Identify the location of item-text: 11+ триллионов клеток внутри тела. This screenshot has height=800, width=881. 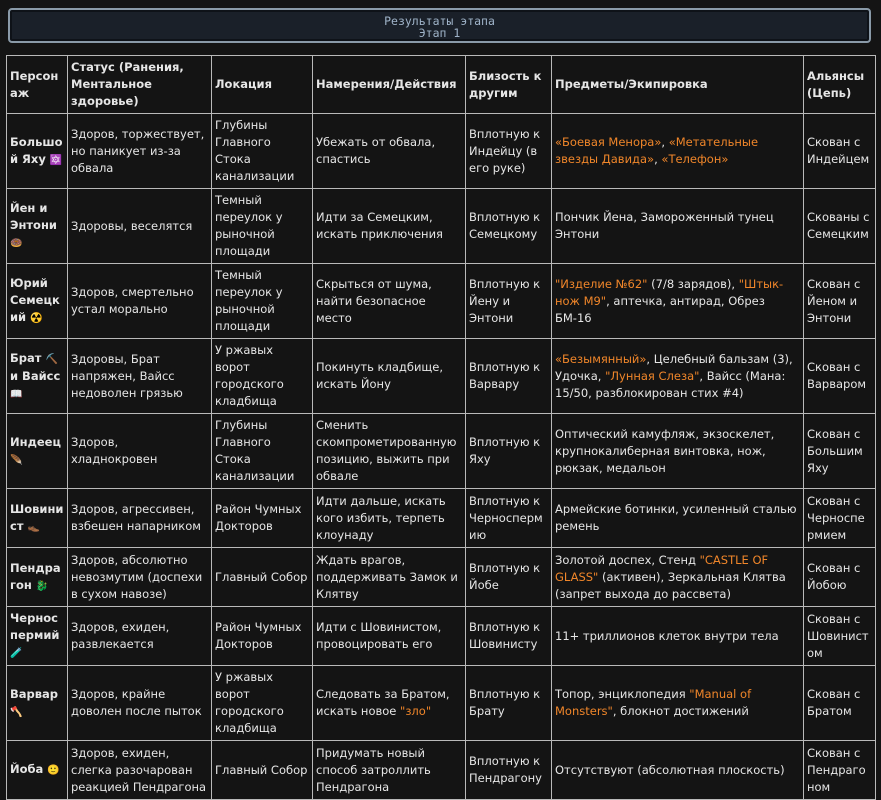
(667, 635).